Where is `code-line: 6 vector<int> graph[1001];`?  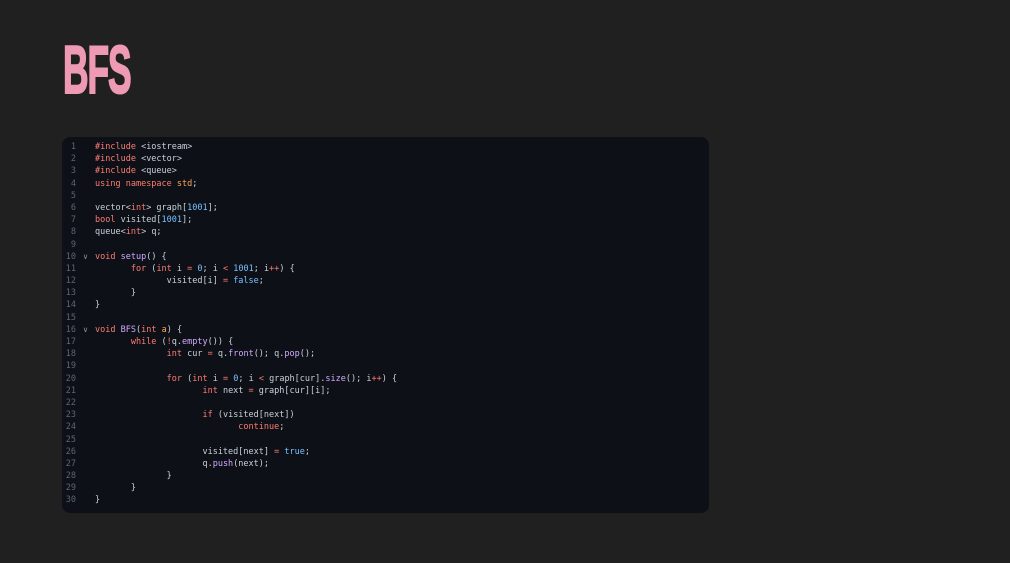 code-line: 6 vector<int> graph[1001]; is located at coordinates (385, 208).